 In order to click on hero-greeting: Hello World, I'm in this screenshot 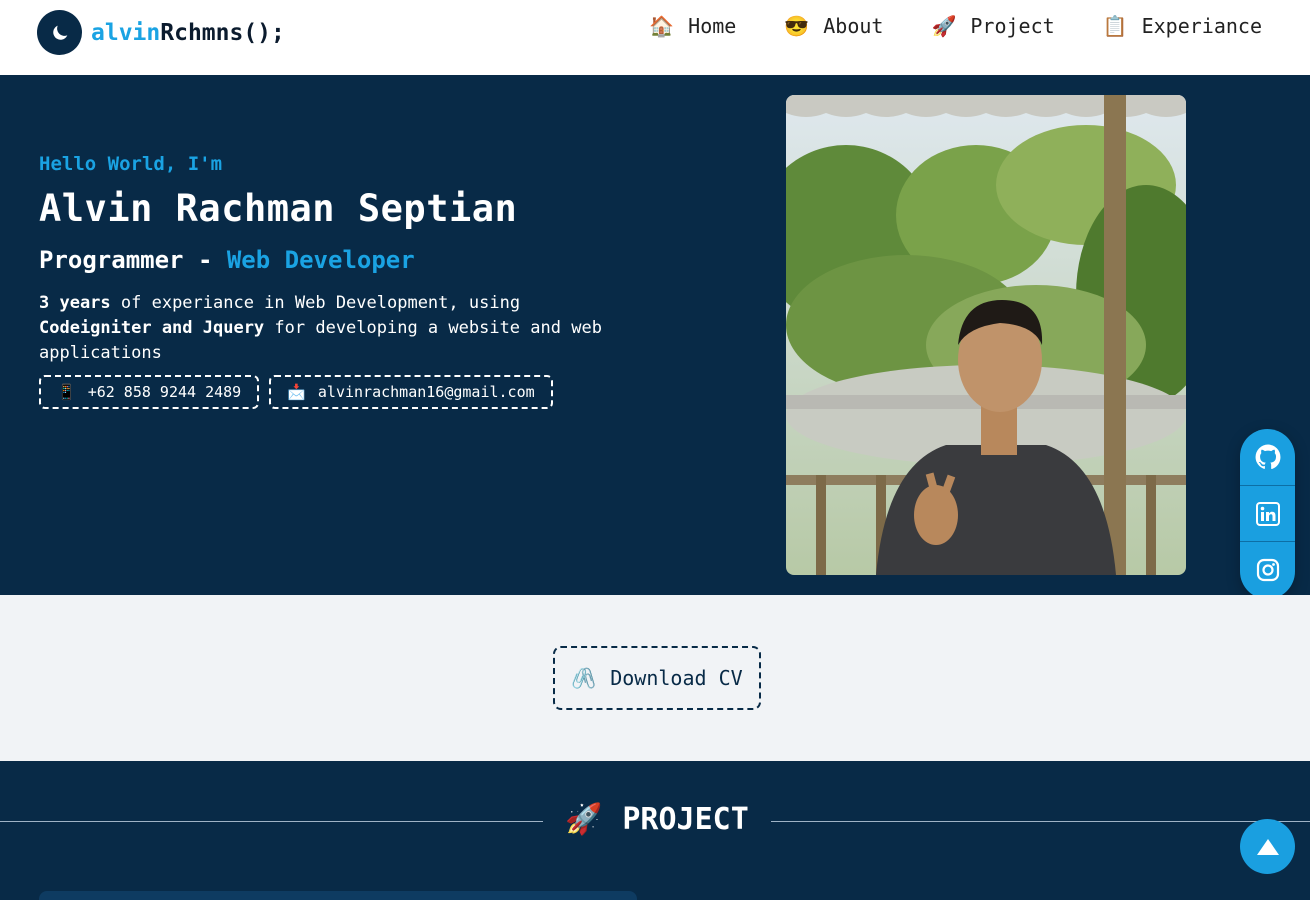, I will do `click(131, 164)`.